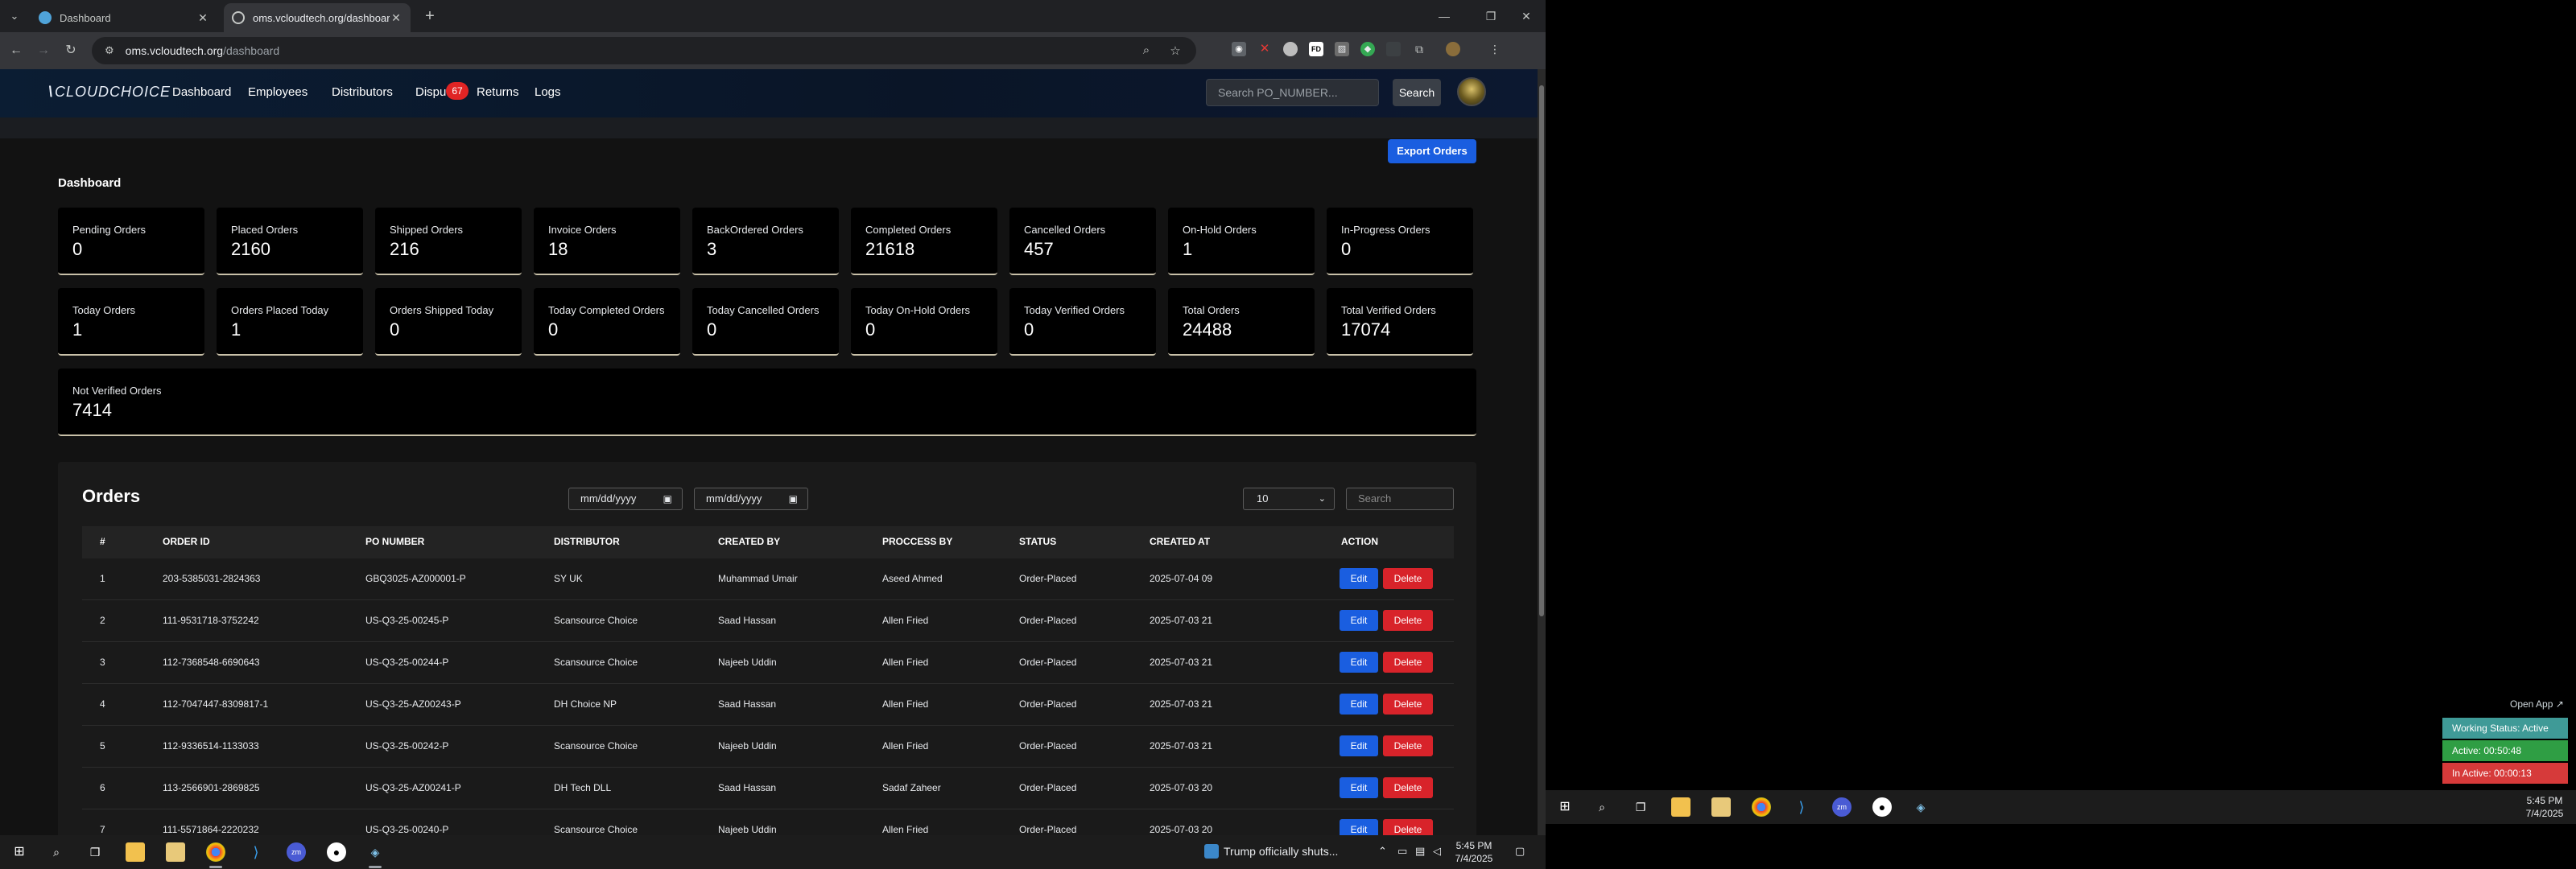 Image resolution: width=2576 pixels, height=869 pixels. What do you see at coordinates (1495, 49) in the screenshot?
I see `browser-menu-icon: ⋮` at bounding box center [1495, 49].